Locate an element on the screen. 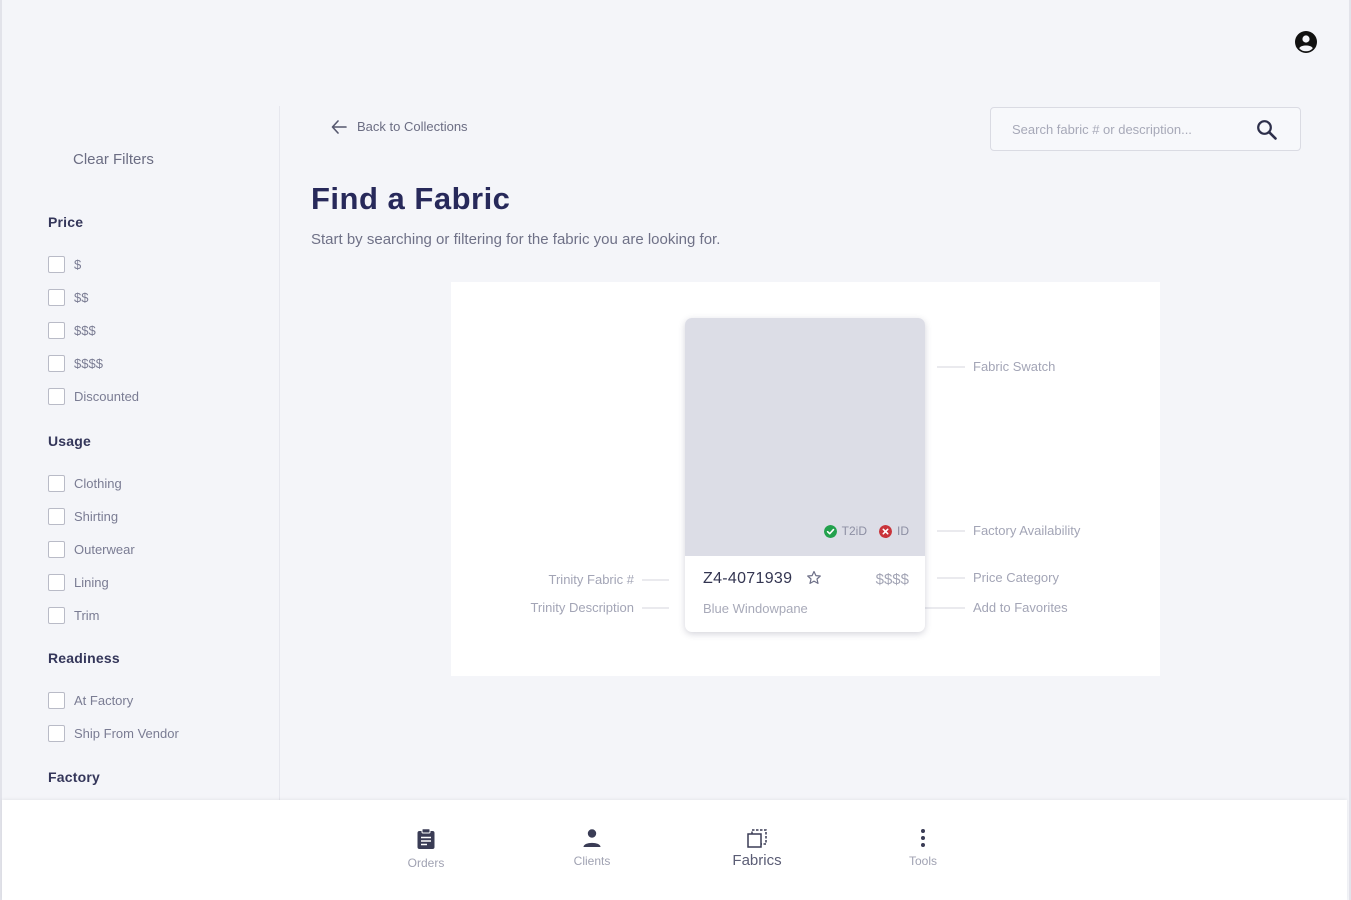 This screenshot has height=900, width=1351. filter-option-label: Clothing is located at coordinates (98, 483).